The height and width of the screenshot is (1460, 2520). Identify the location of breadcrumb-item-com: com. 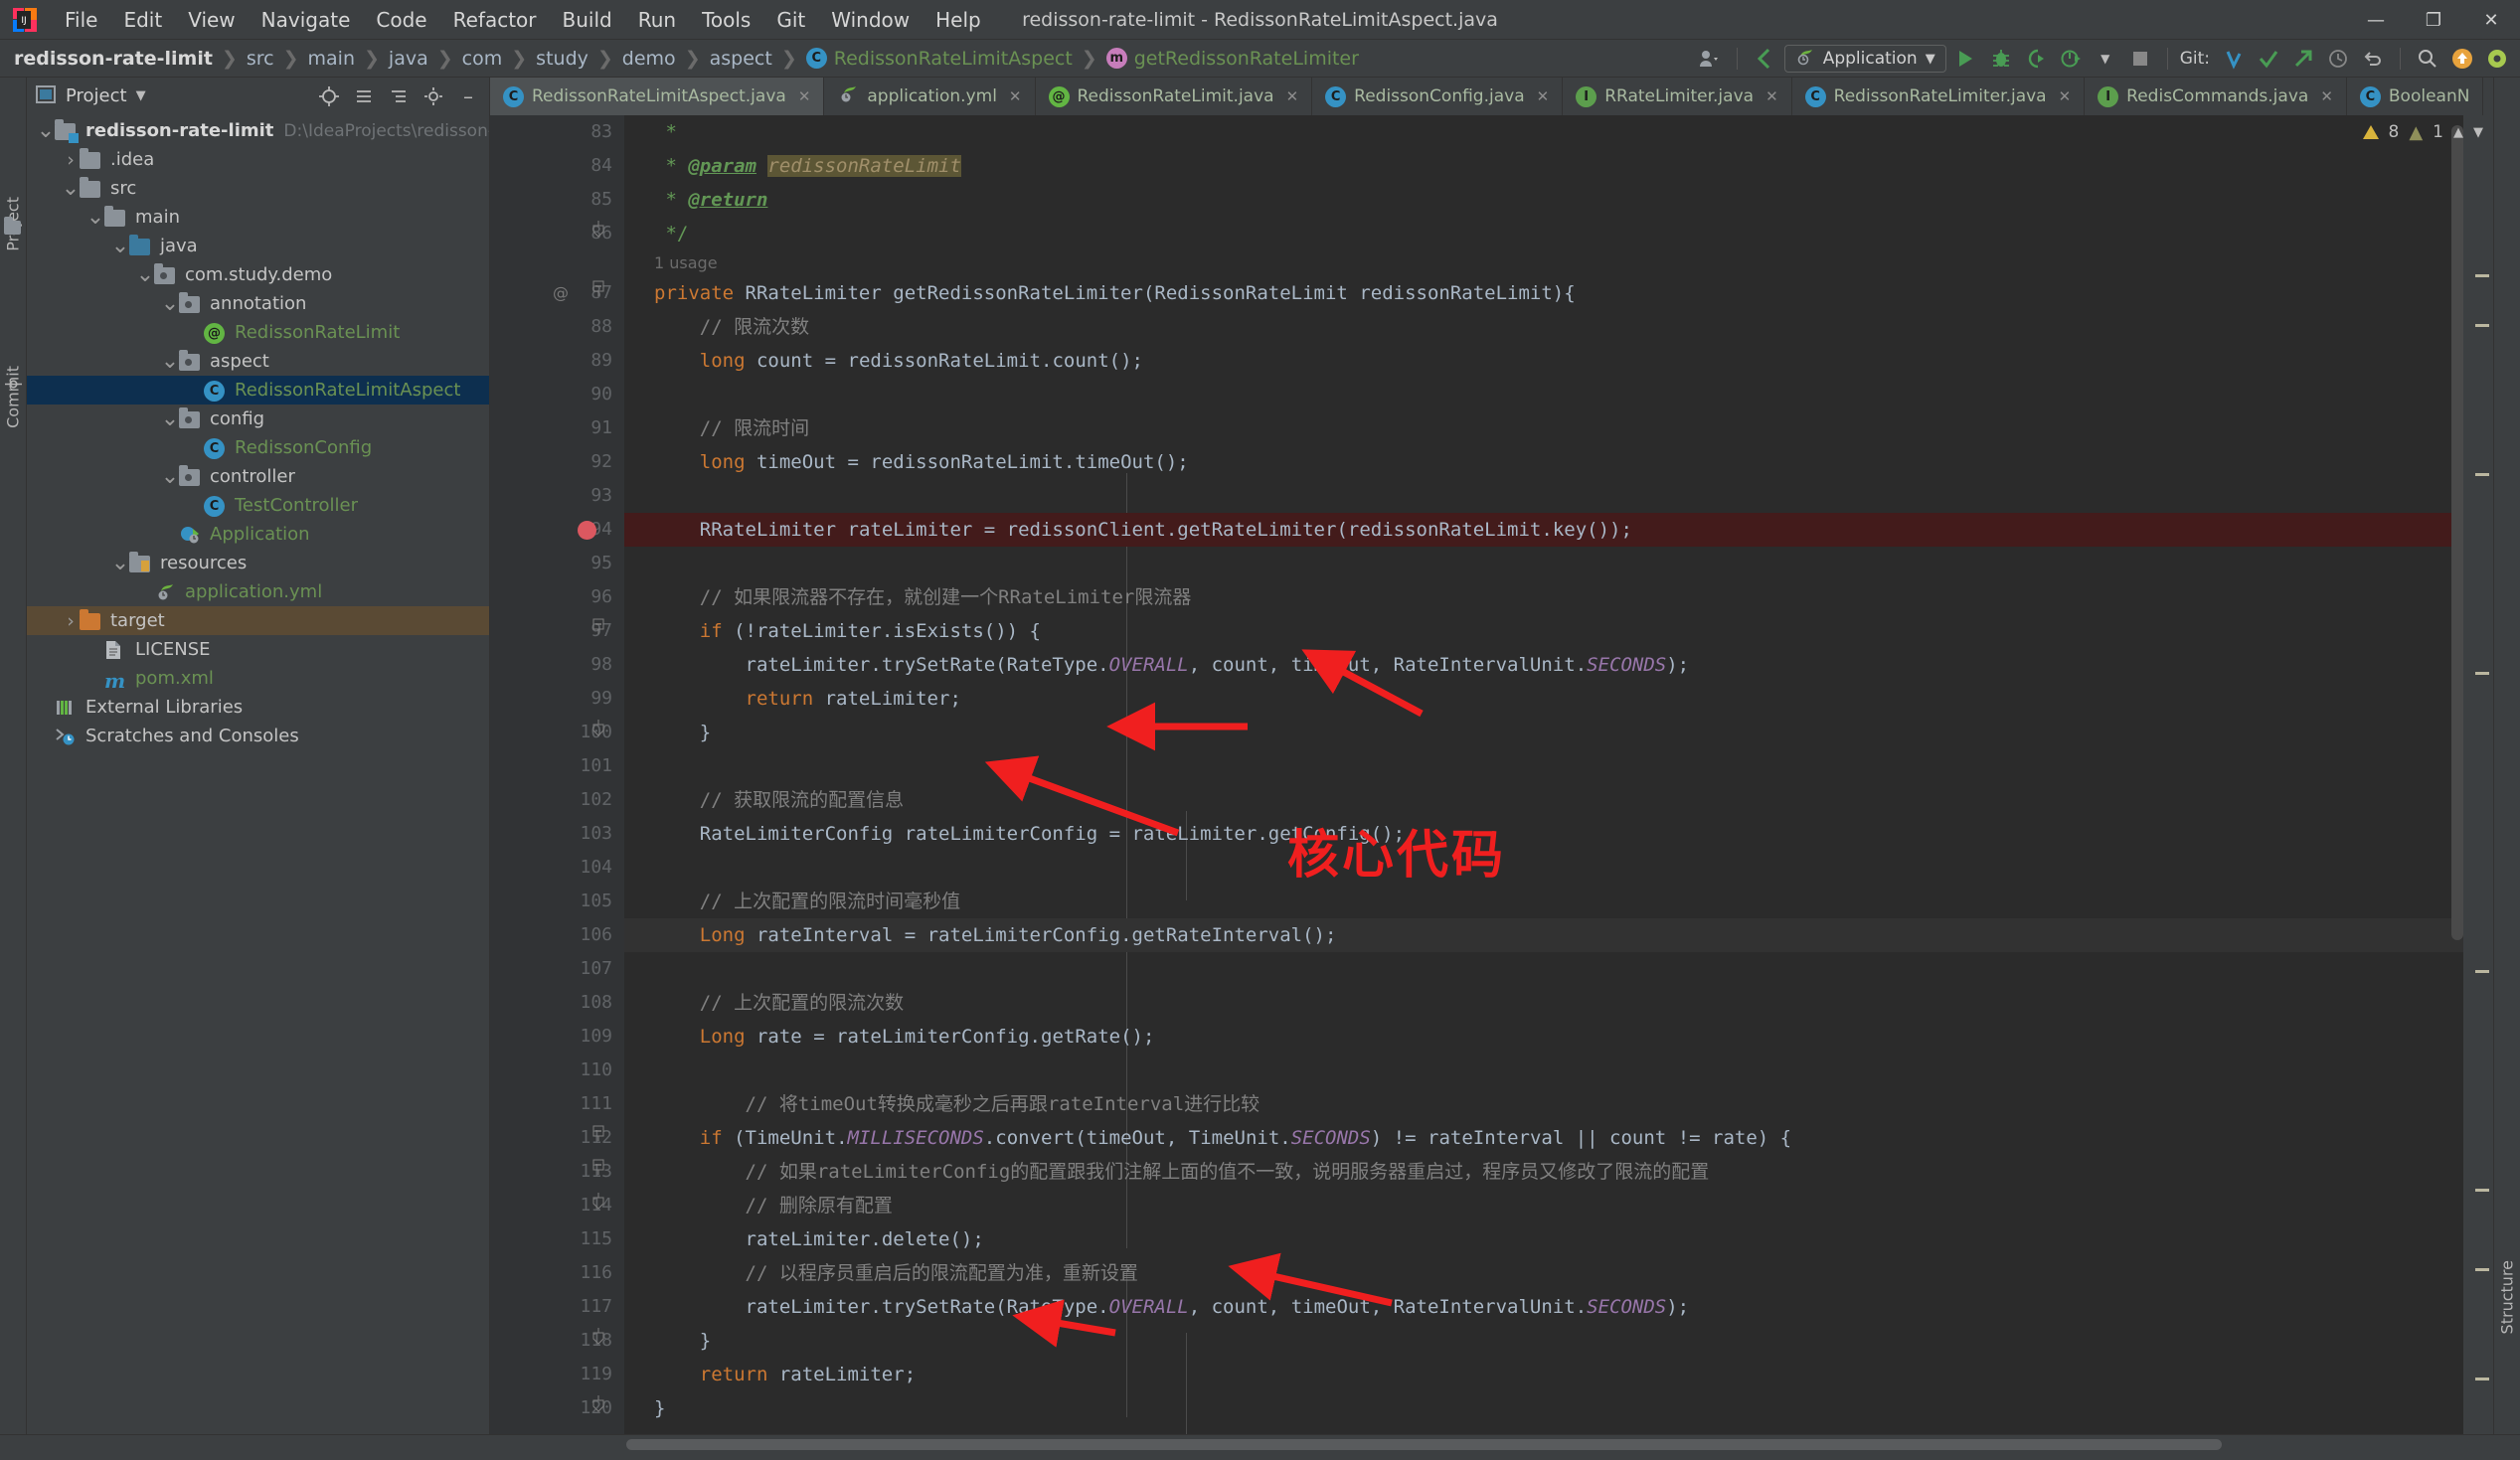
(482, 59).